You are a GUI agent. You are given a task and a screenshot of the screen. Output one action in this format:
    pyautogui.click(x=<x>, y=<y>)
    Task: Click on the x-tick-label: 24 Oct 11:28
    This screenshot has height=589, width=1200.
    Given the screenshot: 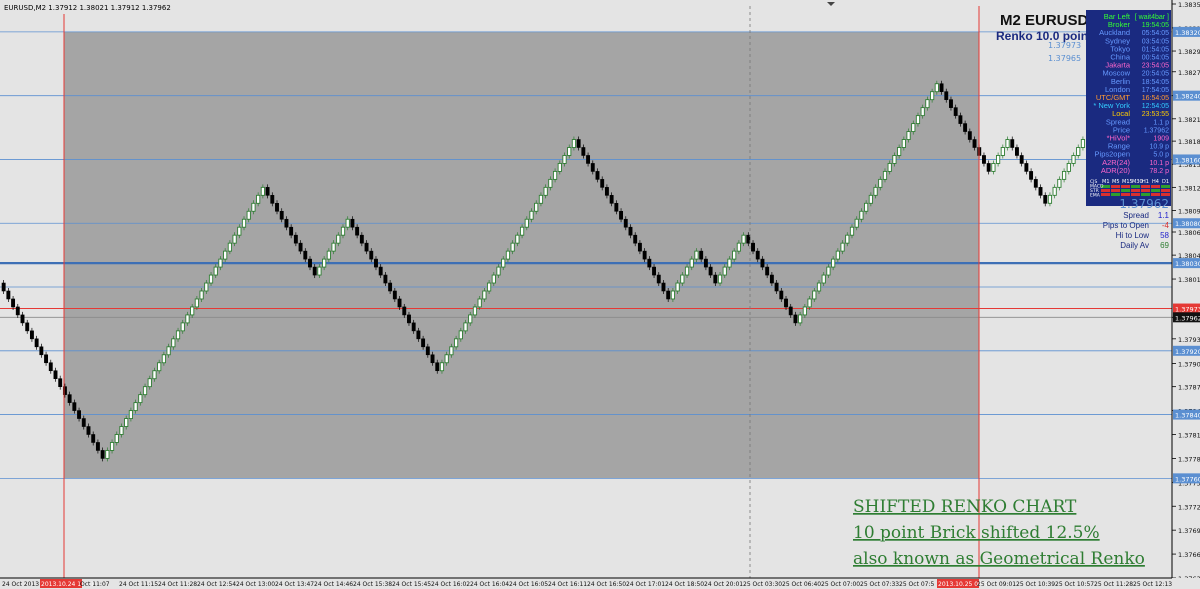 What is the action you would take?
    pyautogui.click(x=177, y=584)
    